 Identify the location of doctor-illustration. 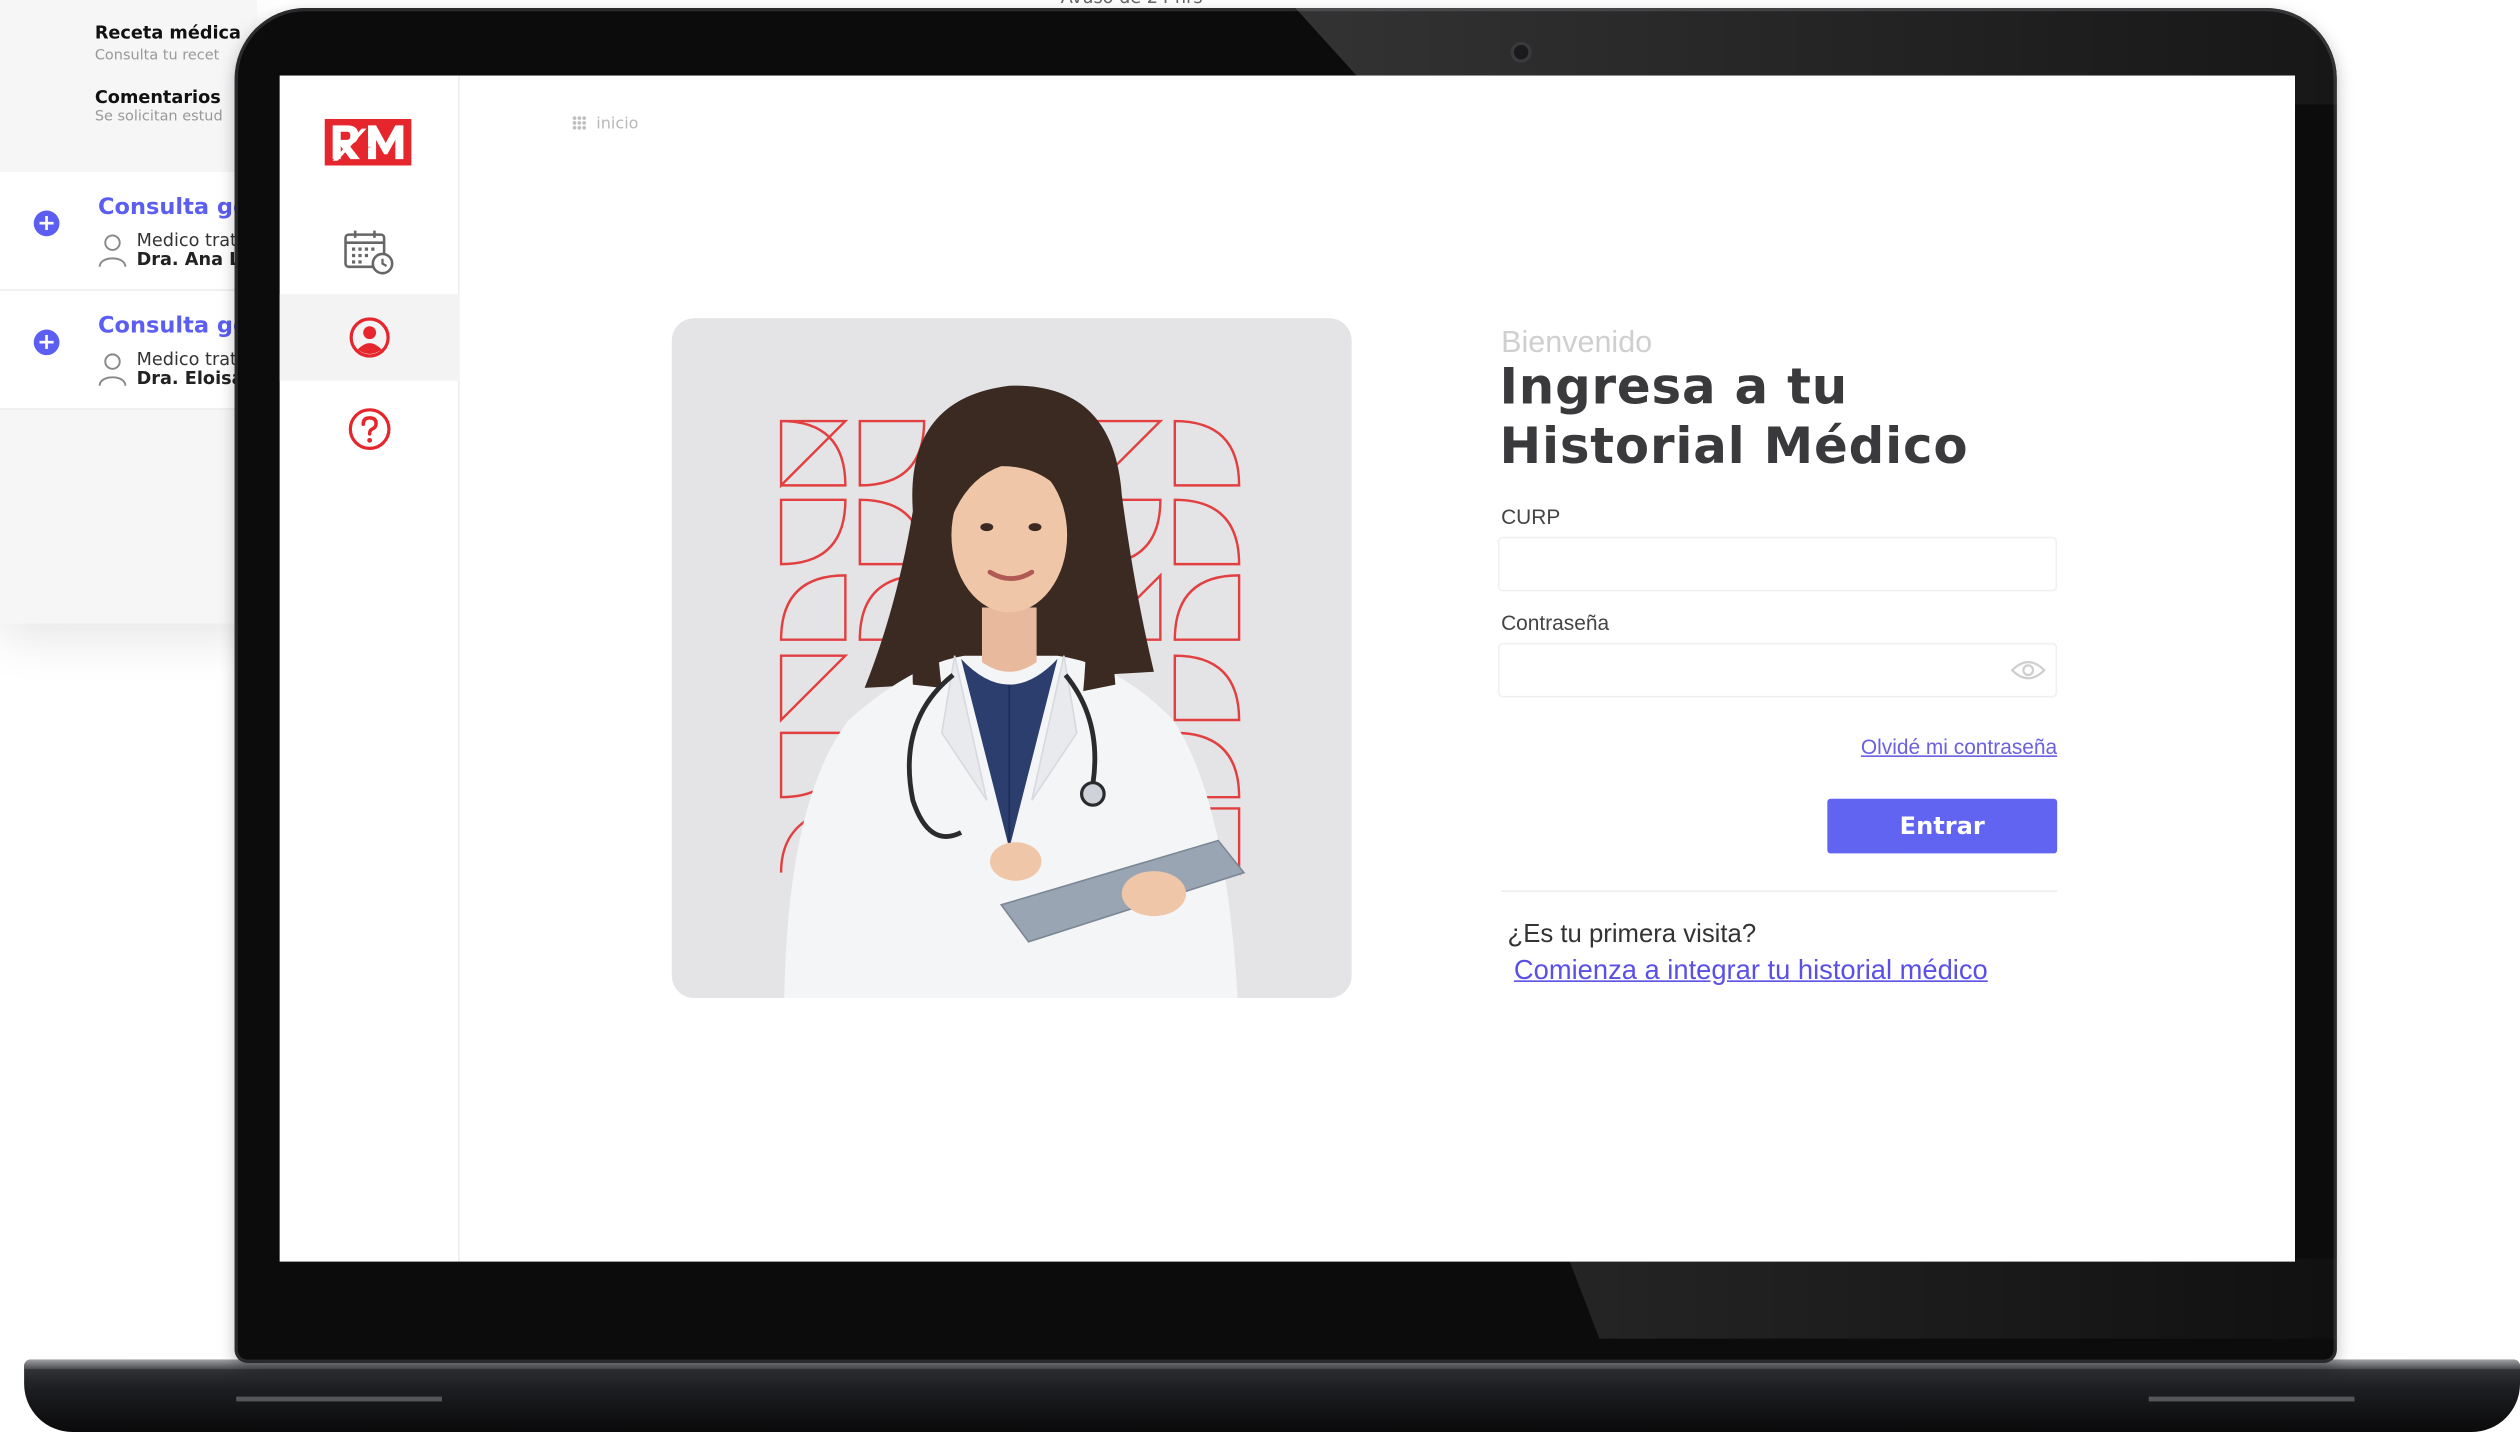
(1012, 692).